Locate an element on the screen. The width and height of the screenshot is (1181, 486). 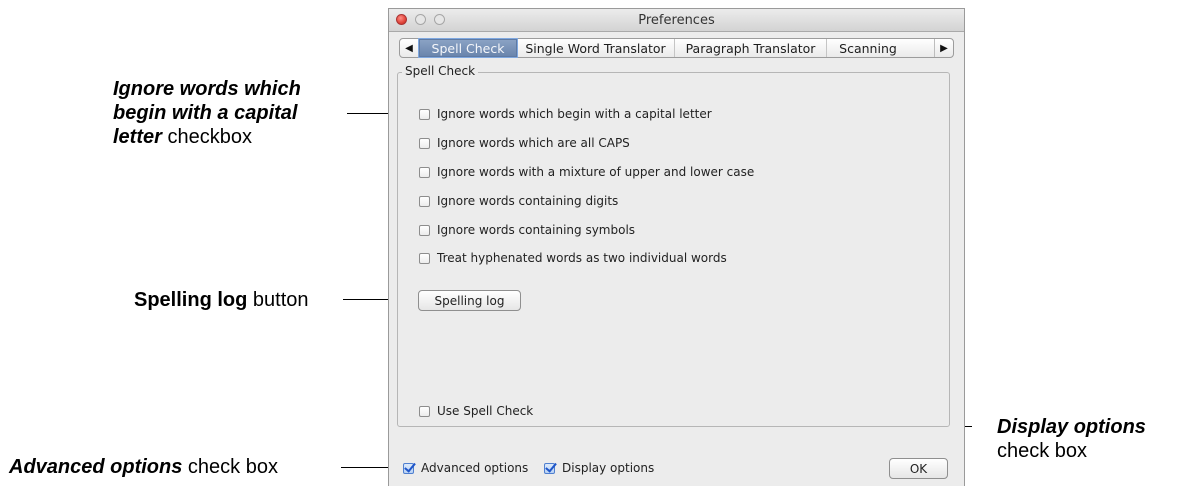
option-ignore-digits: Ignore words containing digits is located at coordinates (518, 201).